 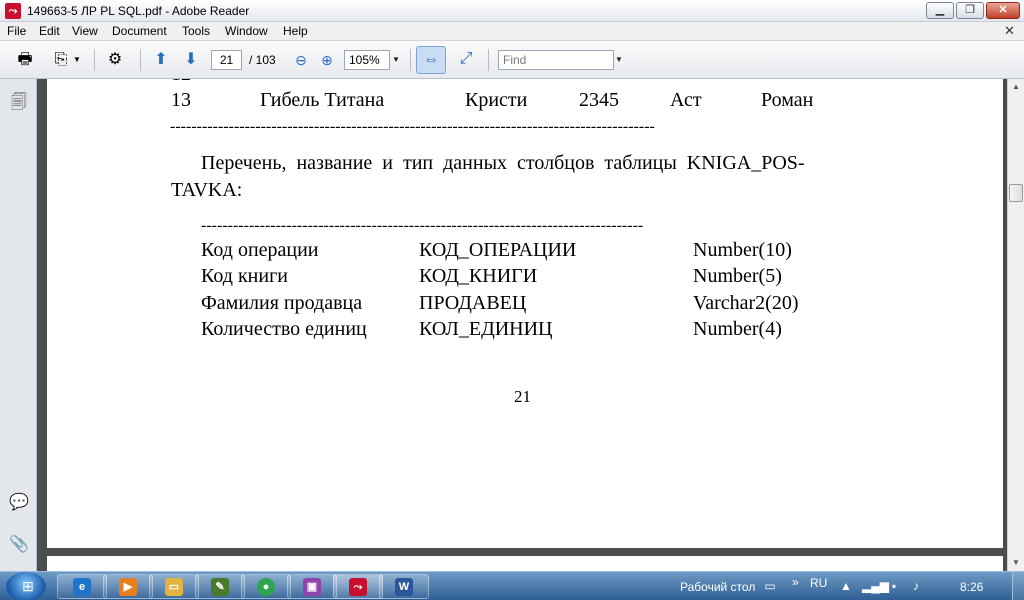 I want to click on taskbar-media-player: ▶, so click(x=128, y=586).